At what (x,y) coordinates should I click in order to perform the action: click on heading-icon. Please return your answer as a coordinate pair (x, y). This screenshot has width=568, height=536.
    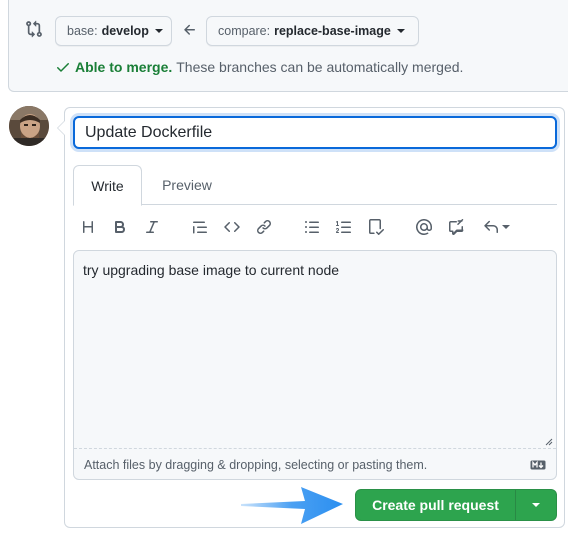
    Looking at the image, I should click on (88, 227).